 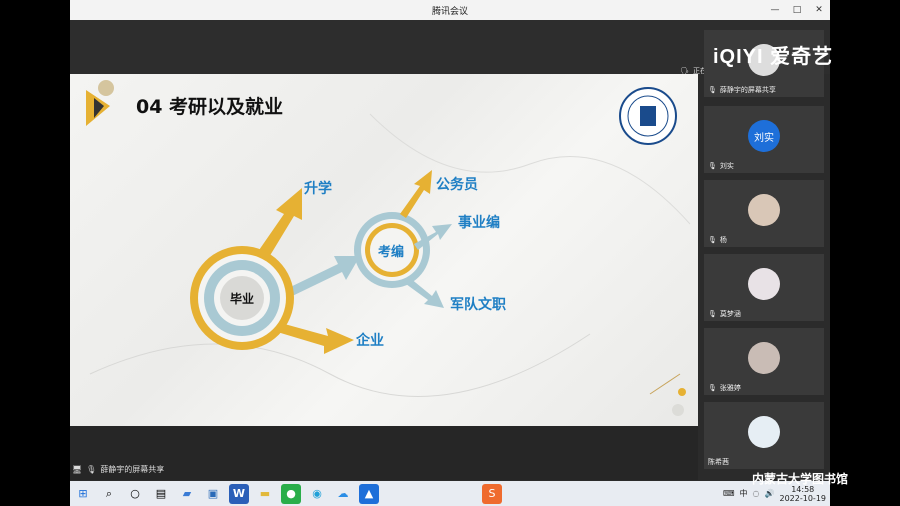 I want to click on sub-center-label: 考编, so click(x=391, y=252).